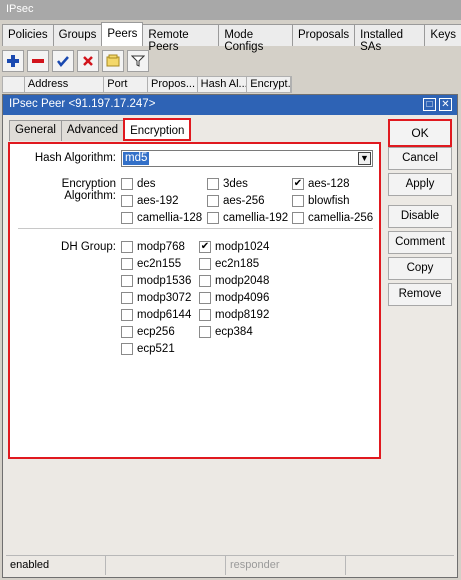 Image resolution: width=461 pixels, height=580 pixels. Describe the element at coordinates (420, 133) in the screenshot. I see `ok-button: OK` at that location.